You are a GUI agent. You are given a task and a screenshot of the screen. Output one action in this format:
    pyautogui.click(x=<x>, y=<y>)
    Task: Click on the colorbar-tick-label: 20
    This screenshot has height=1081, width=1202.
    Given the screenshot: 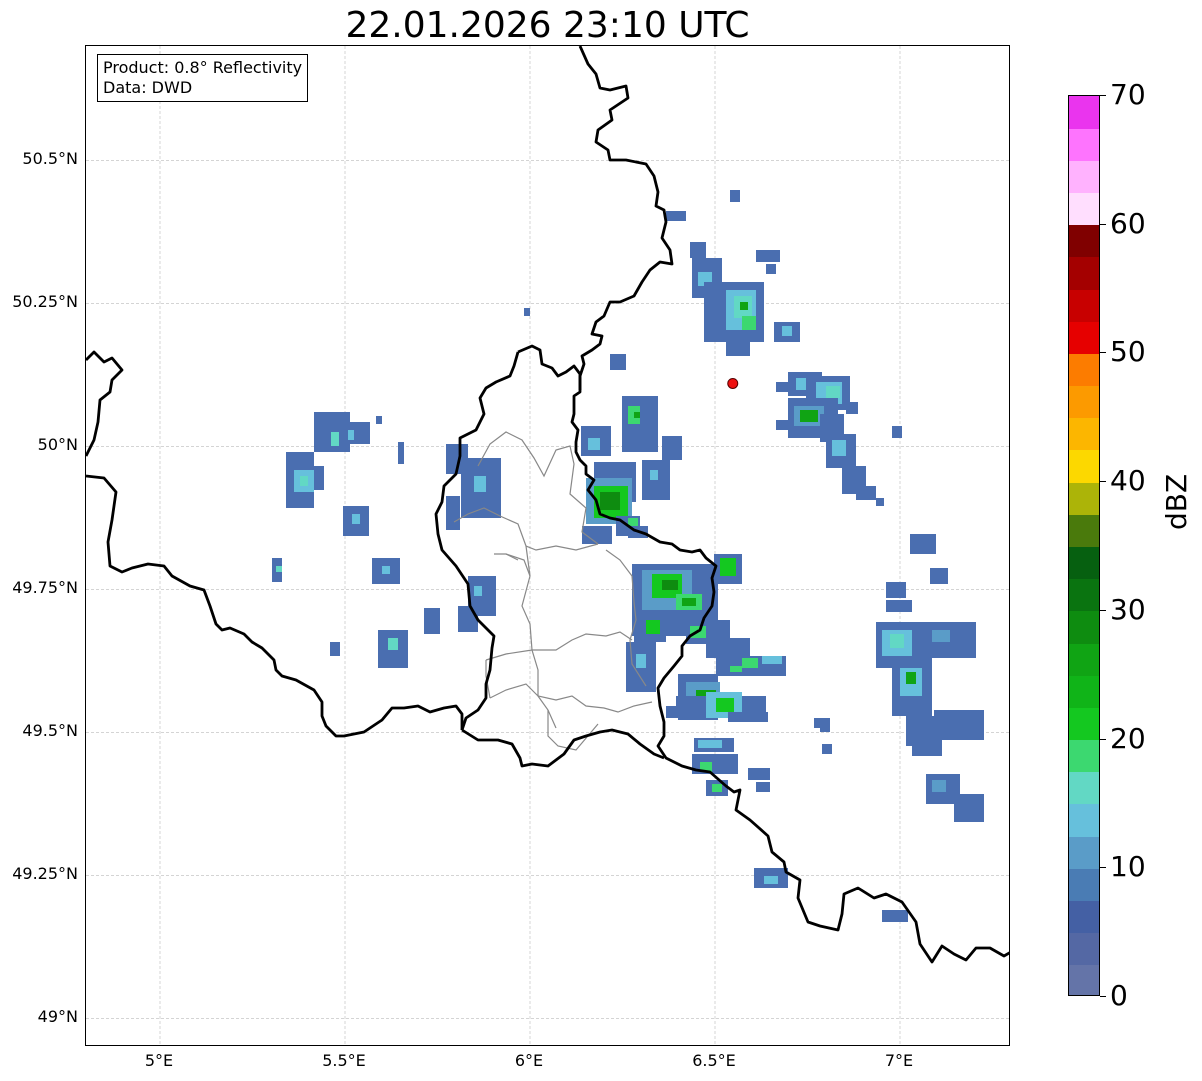 What is the action you would take?
    pyautogui.click(x=1128, y=738)
    